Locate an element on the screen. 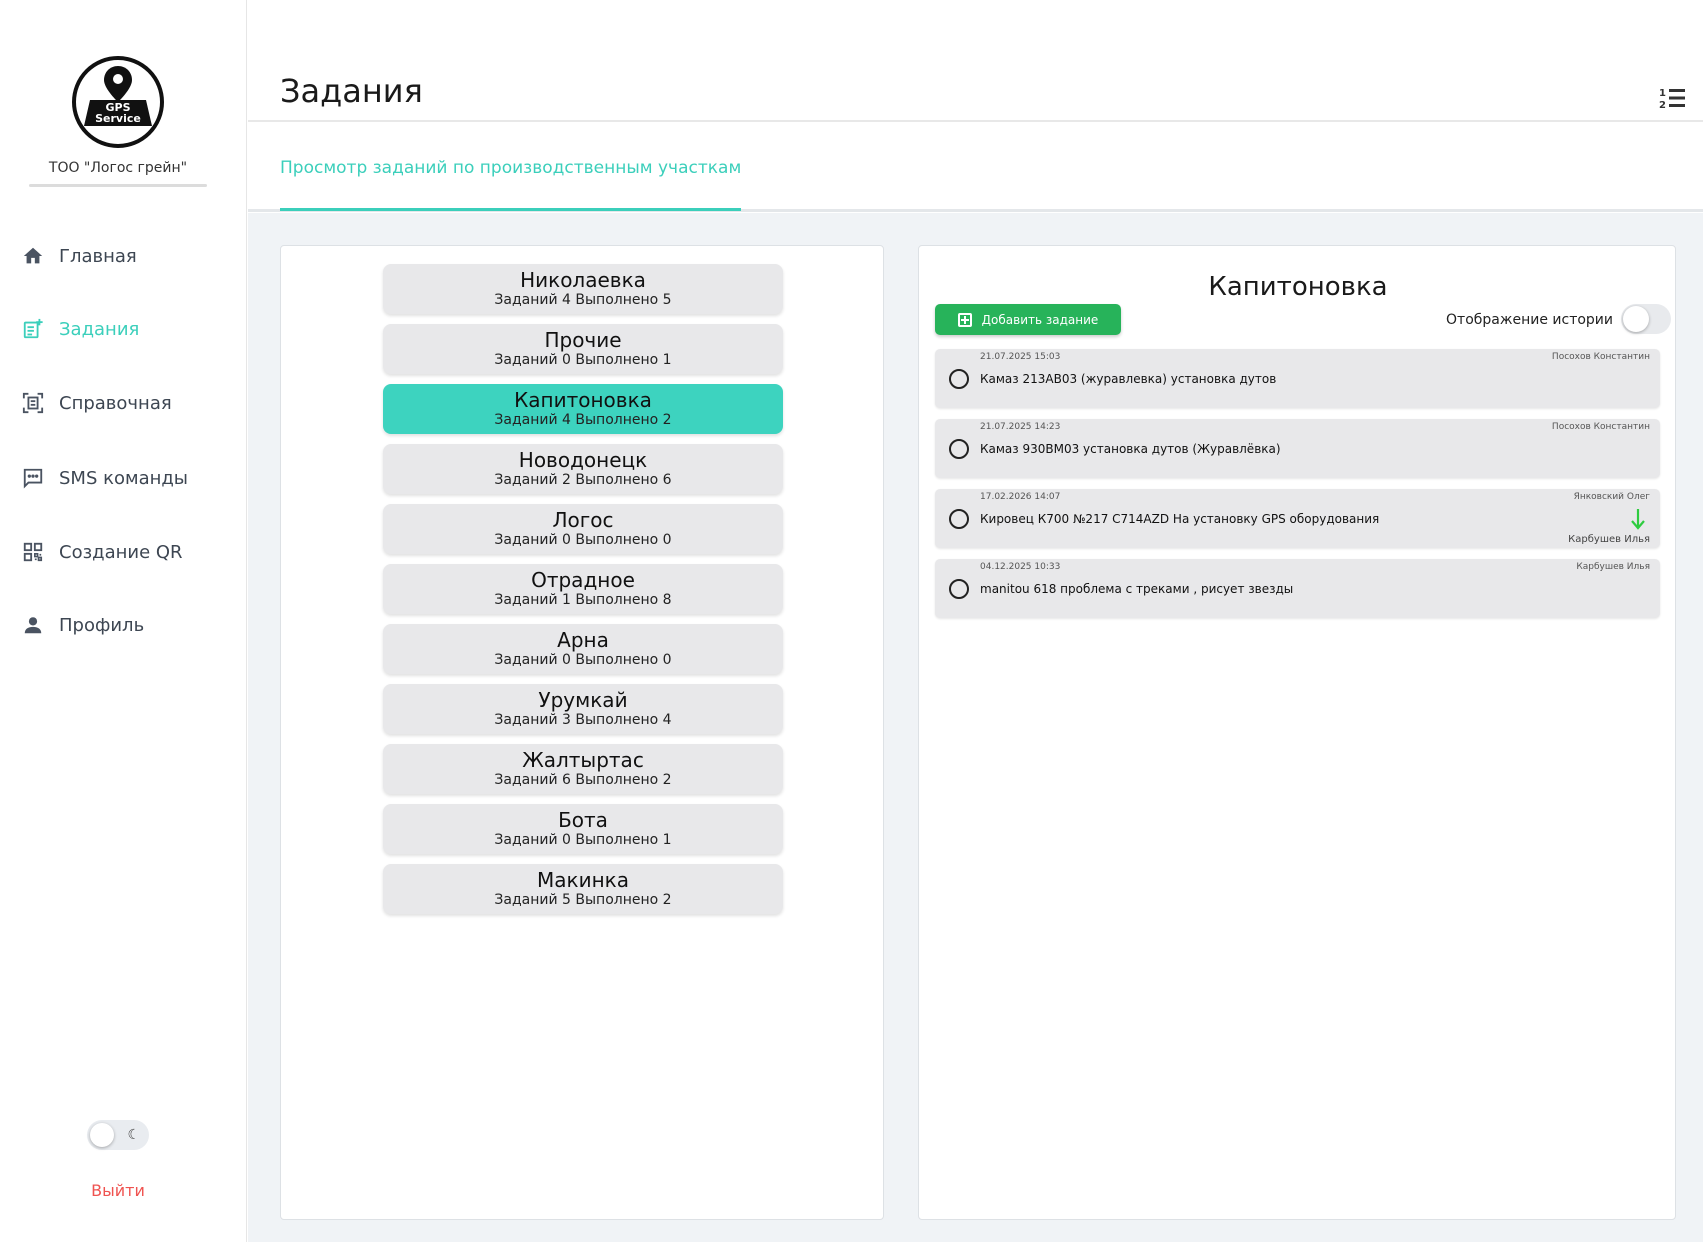 This screenshot has height=1242, width=1703. location-button: Арна Заданий 0 Выполнено 0 is located at coordinates (583, 649).